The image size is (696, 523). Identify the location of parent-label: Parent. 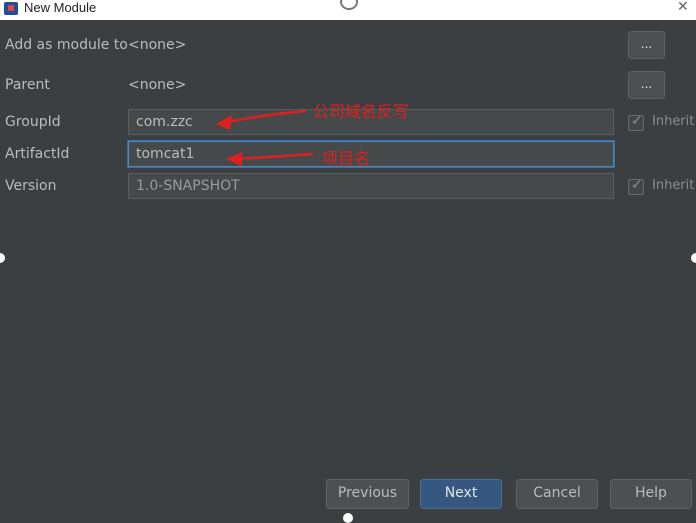
(27, 85).